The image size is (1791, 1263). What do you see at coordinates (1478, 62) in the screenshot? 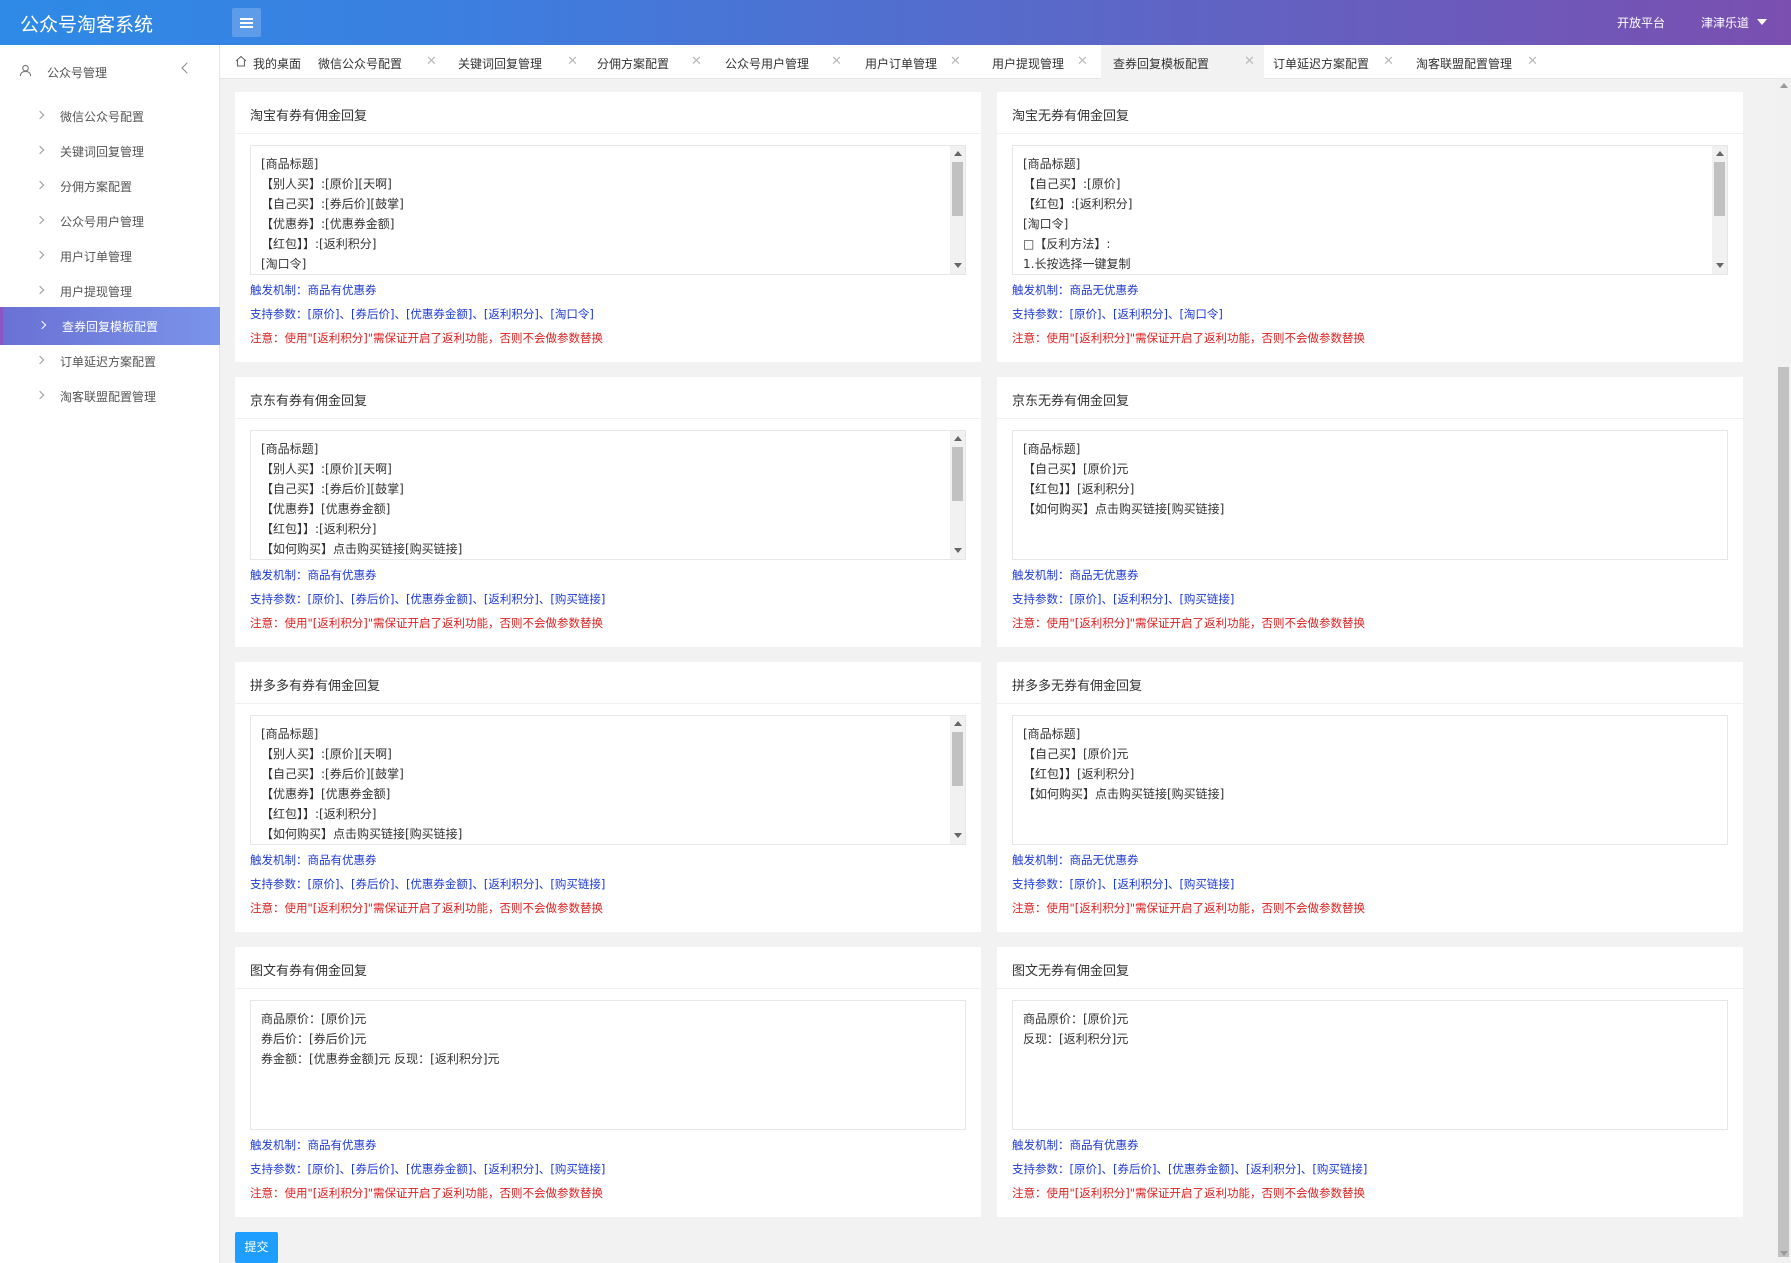
I see `tab-9: 淘客联盟配置管理 ✕` at bounding box center [1478, 62].